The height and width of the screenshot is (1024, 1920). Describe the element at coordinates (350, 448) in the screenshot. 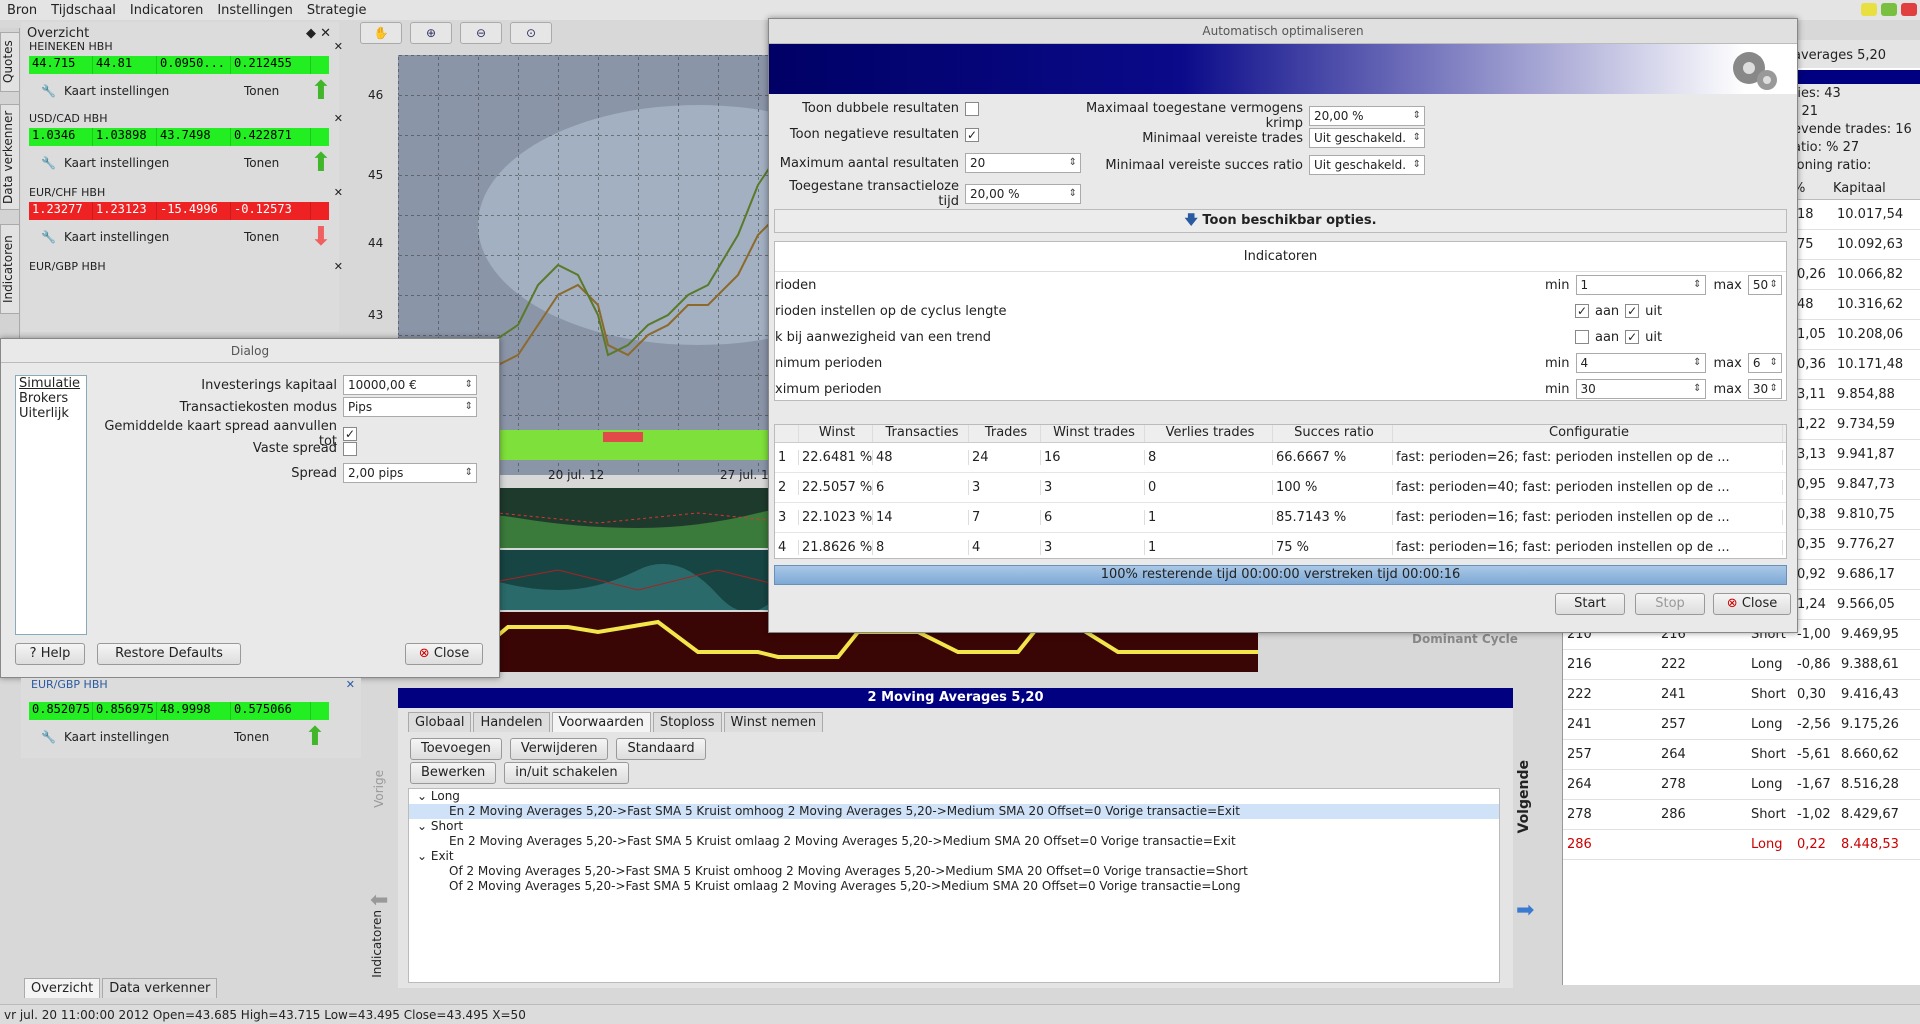

I see `checkbox` at that location.